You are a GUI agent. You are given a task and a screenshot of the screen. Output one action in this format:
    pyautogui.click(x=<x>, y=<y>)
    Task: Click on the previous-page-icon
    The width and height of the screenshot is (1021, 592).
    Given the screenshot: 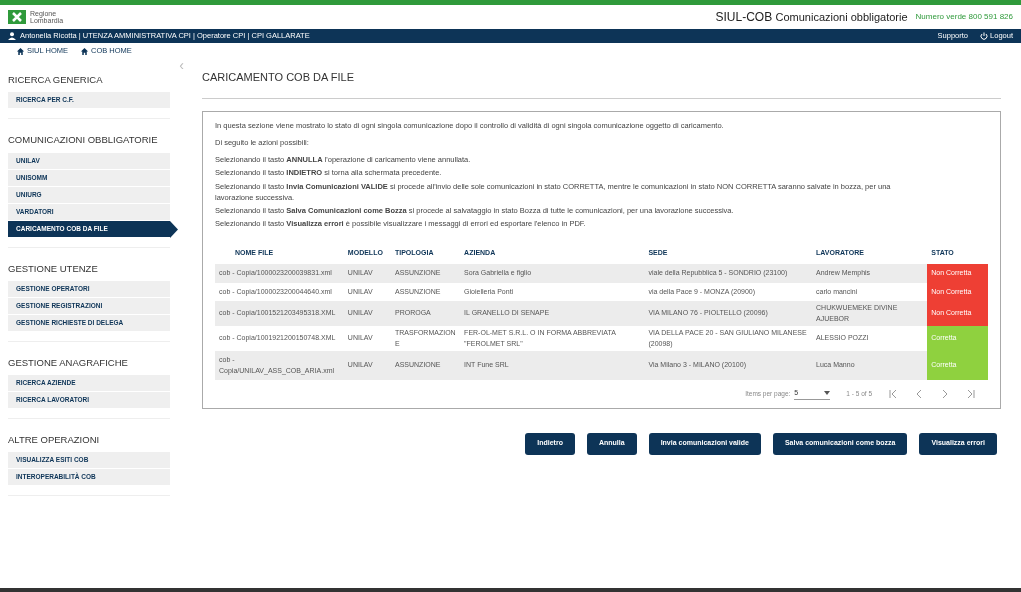 What is the action you would take?
    pyautogui.click(x=919, y=393)
    